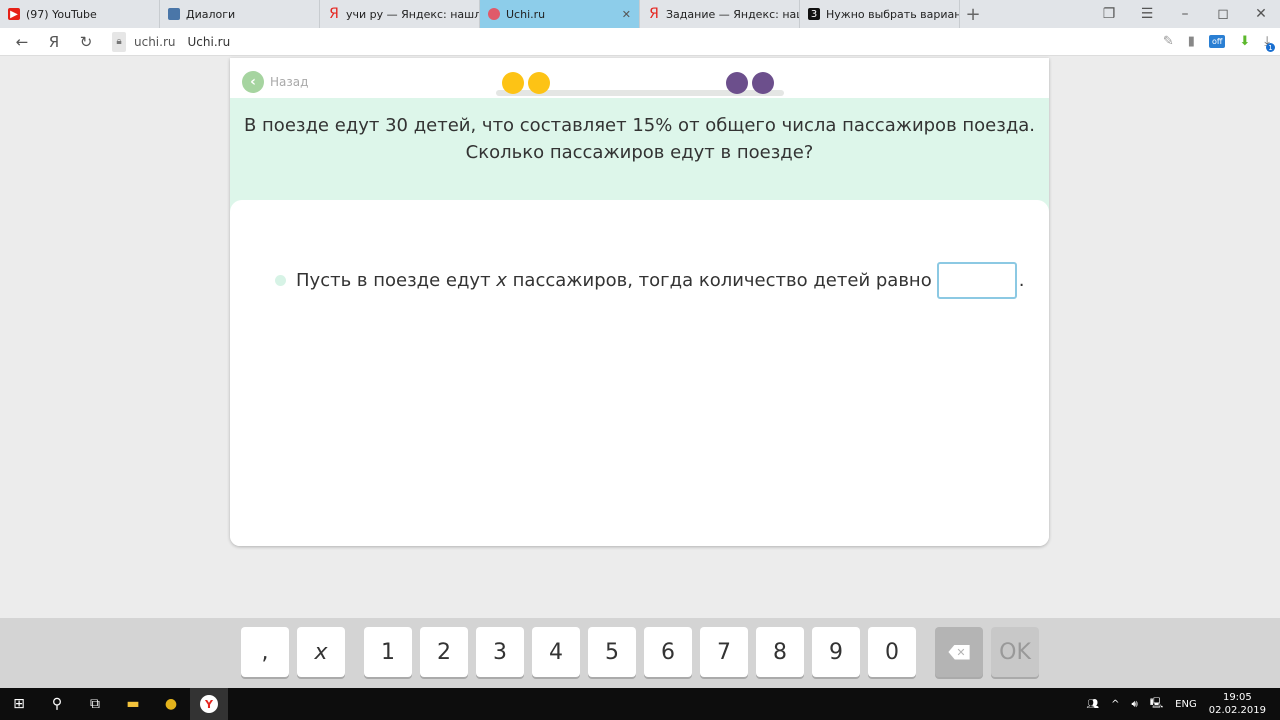  What do you see at coordinates (880, 14) in the screenshot?
I see `tab-znanija: 3Нужно выбрать вариант о` at bounding box center [880, 14].